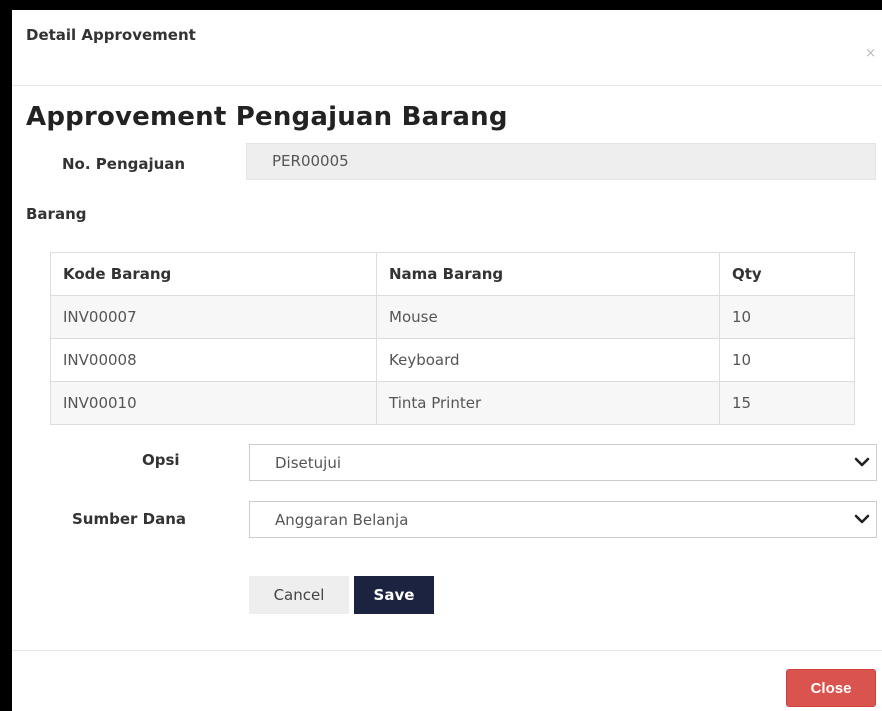 The height and width of the screenshot is (711, 882). I want to click on opsi-select: Disetujui, so click(563, 462).